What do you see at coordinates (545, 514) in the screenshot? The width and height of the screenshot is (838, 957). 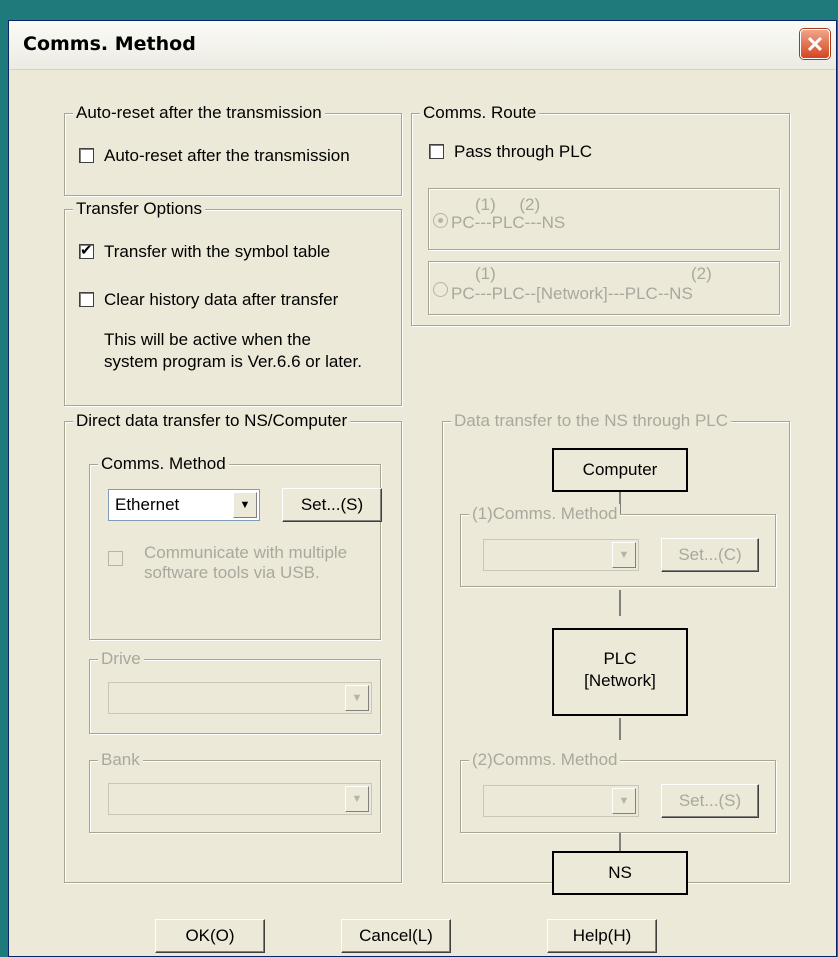 I see `method1-legend: (1)Comms. Method` at bounding box center [545, 514].